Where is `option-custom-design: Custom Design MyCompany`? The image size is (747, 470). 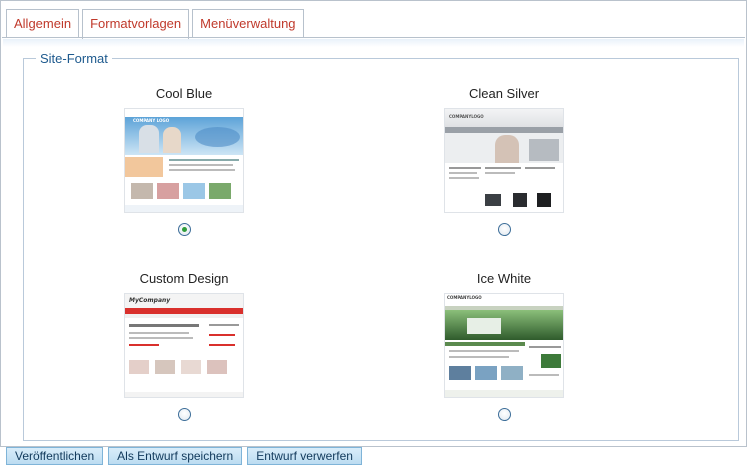
option-custom-design: Custom Design MyCompany is located at coordinates (184, 346).